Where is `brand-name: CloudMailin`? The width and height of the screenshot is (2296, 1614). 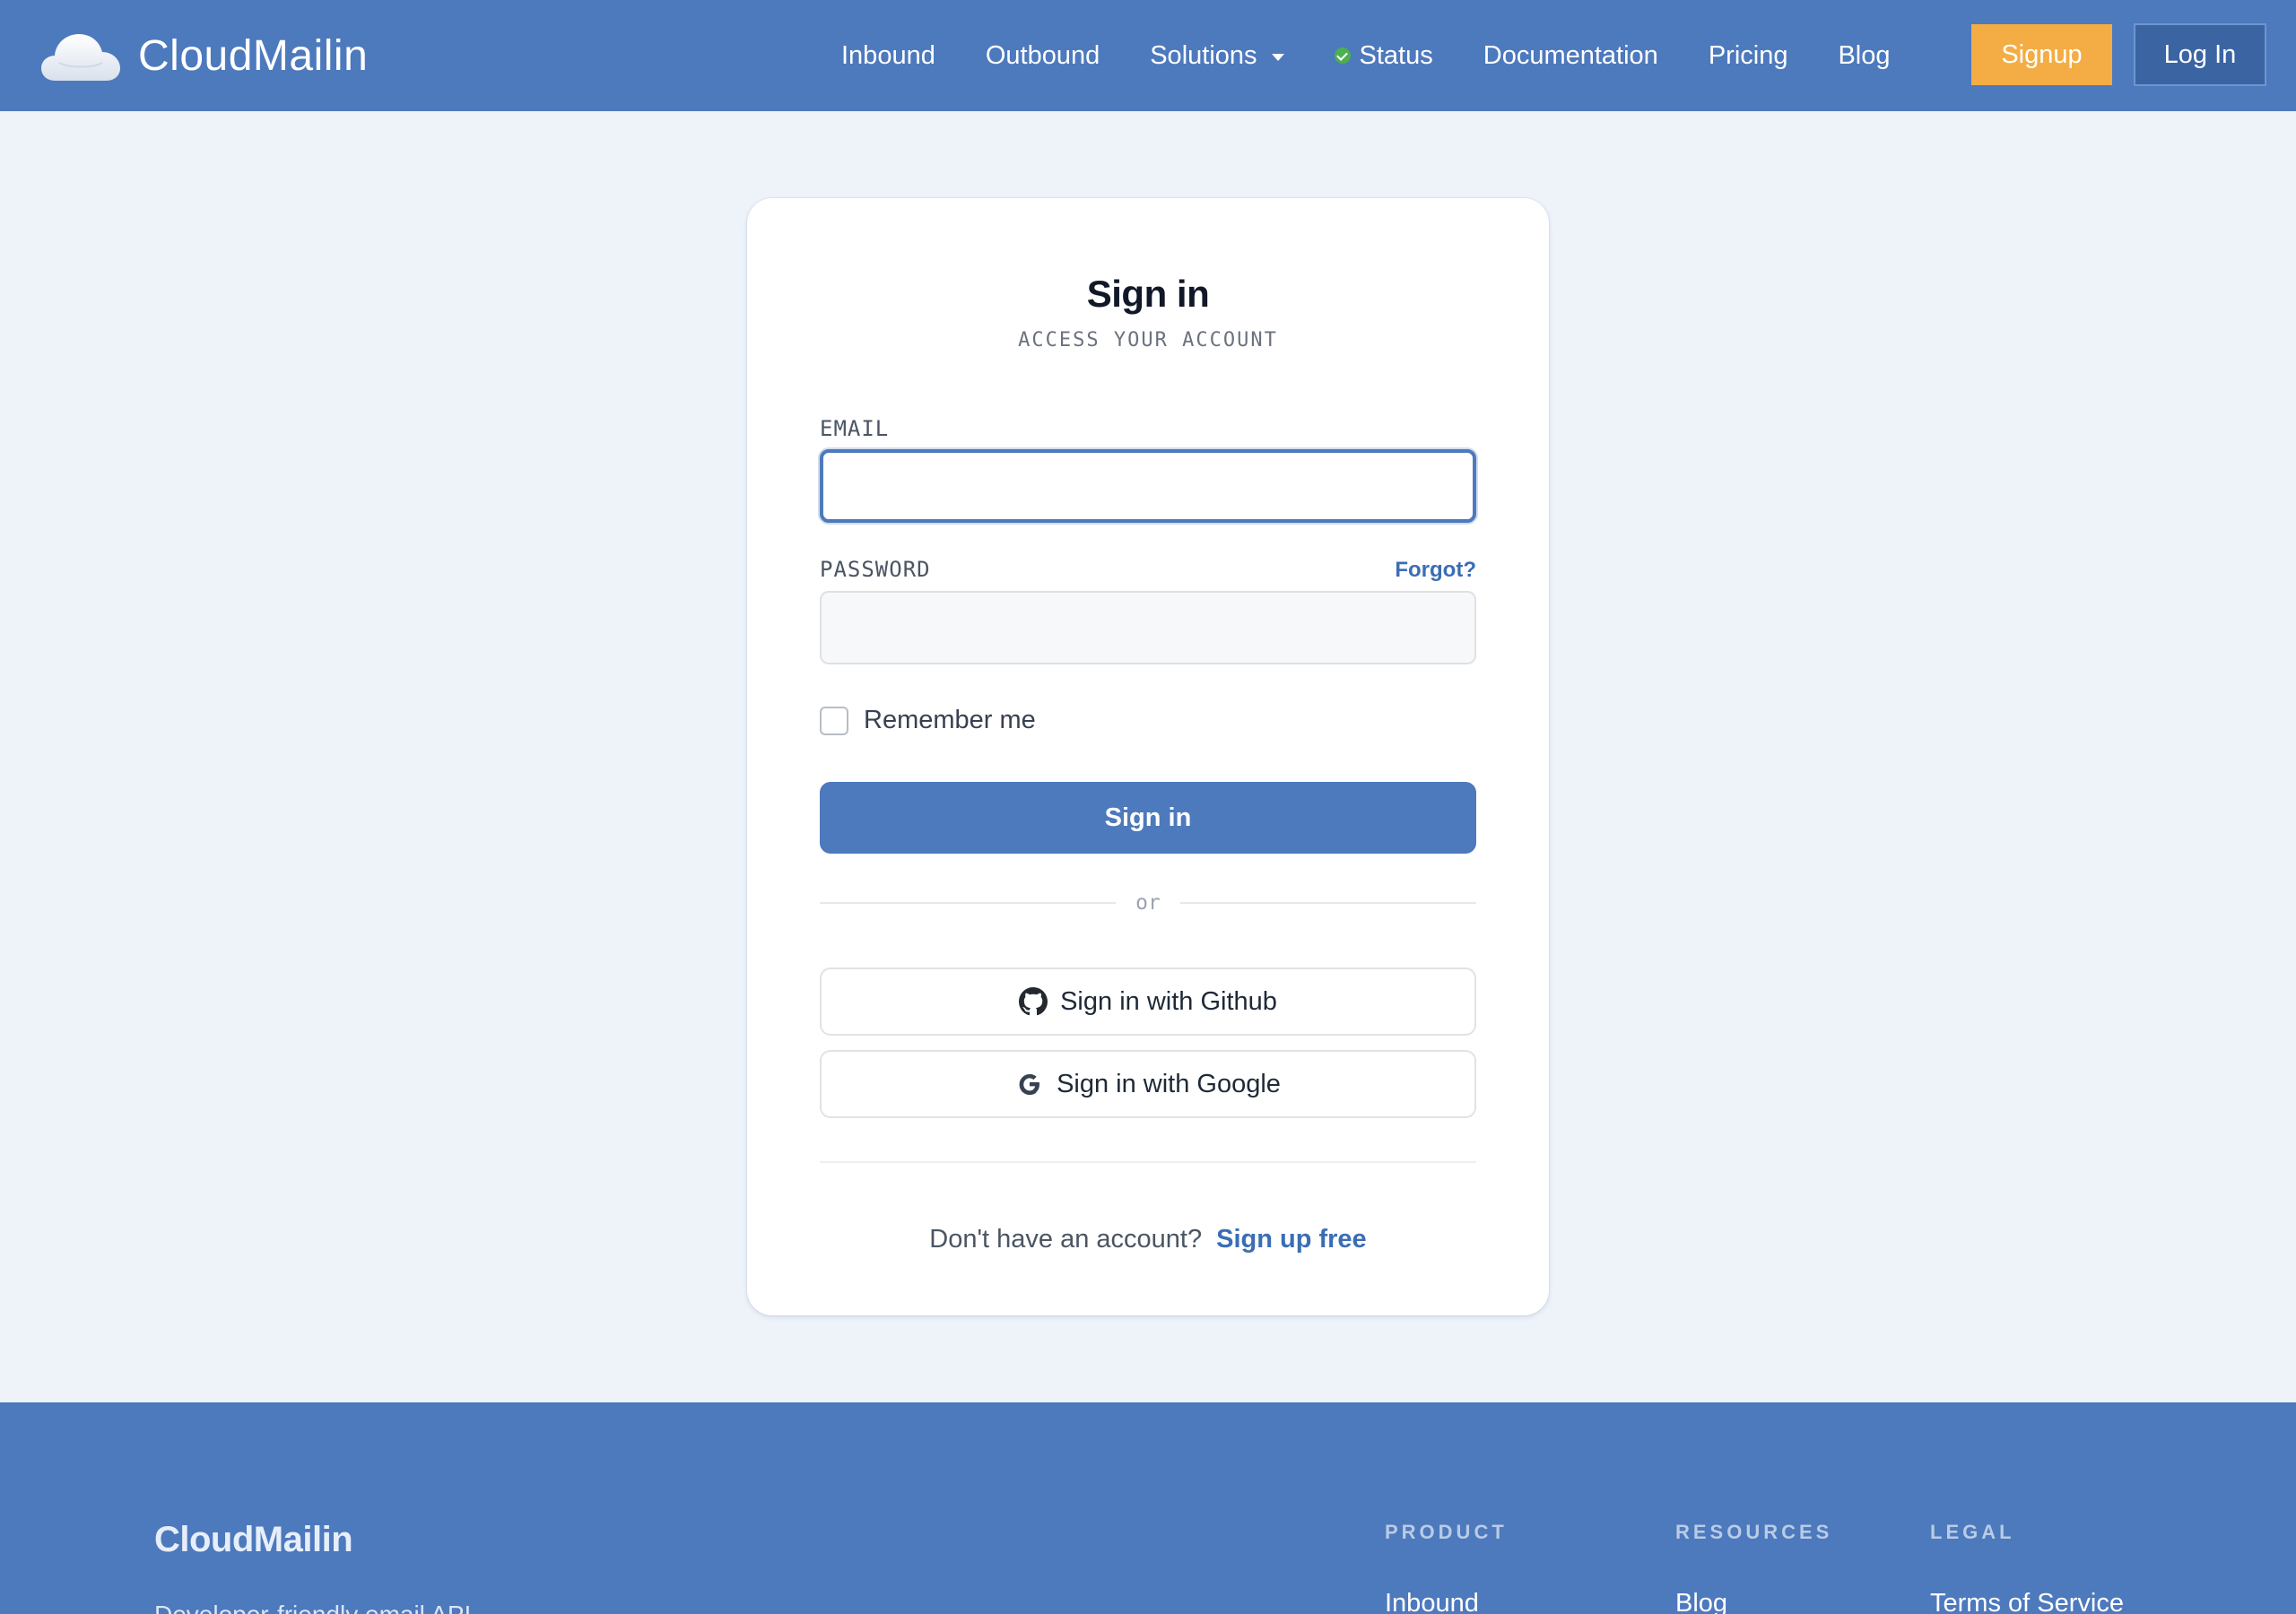 brand-name: CloudMailin is located at coordinates (253, 55).